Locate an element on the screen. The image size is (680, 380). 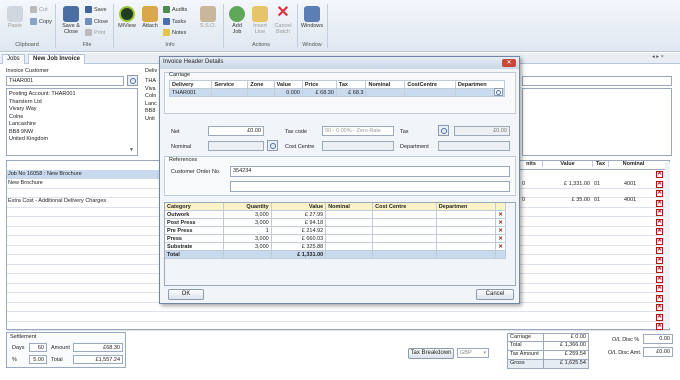
carriage-cell: £ 68.3 is located at coordinates (351, 92).